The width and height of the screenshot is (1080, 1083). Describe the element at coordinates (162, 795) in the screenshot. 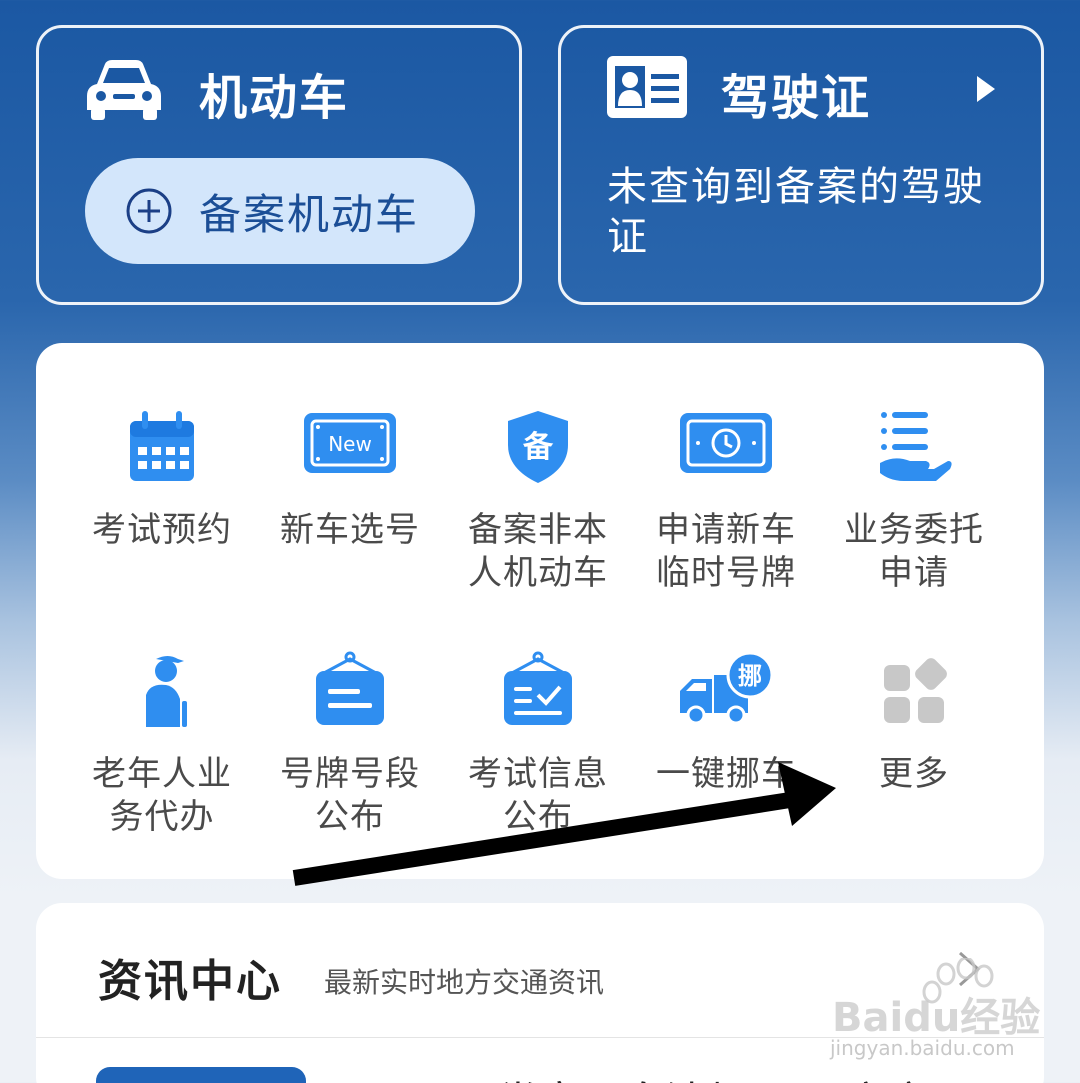

I see `service-label: 老年人业务代办` at that location.